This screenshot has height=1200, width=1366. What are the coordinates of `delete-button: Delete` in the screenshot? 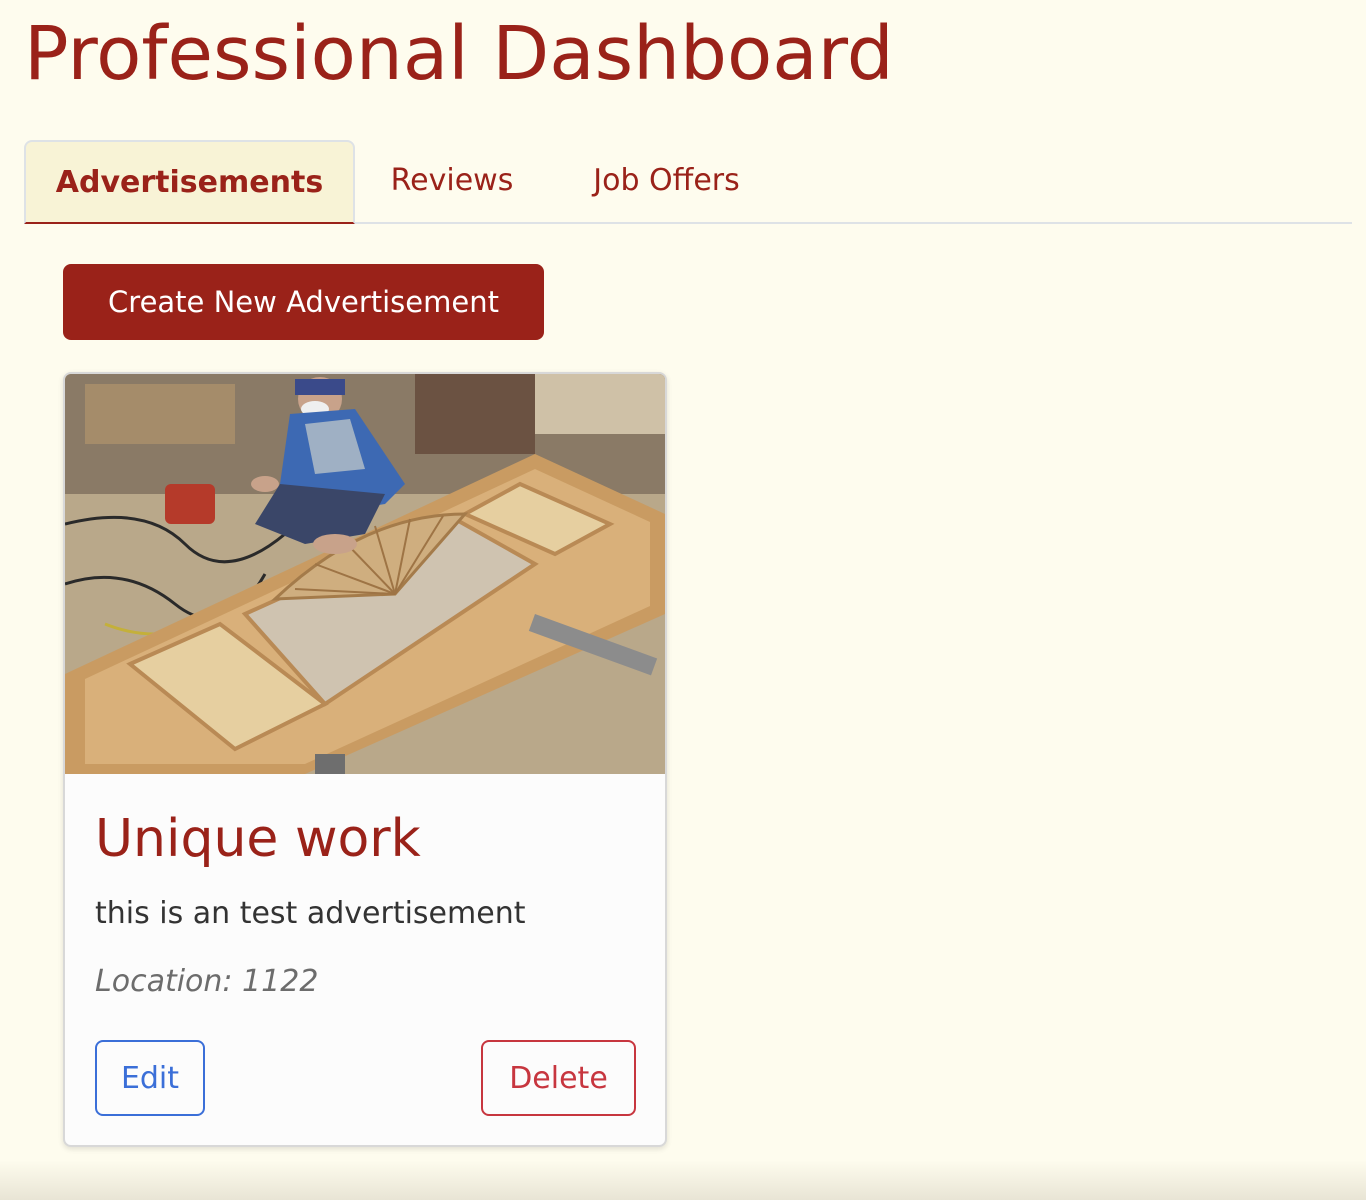 It's located at (558, 1078).